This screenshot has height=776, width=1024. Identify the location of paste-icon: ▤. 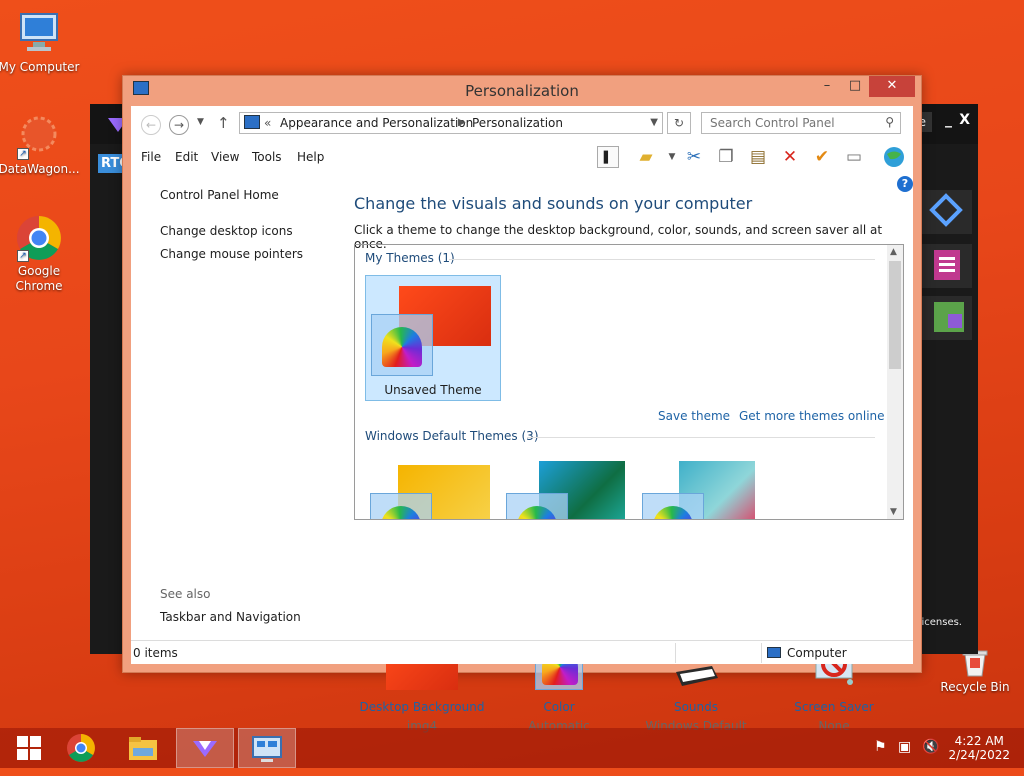
(758, 157).